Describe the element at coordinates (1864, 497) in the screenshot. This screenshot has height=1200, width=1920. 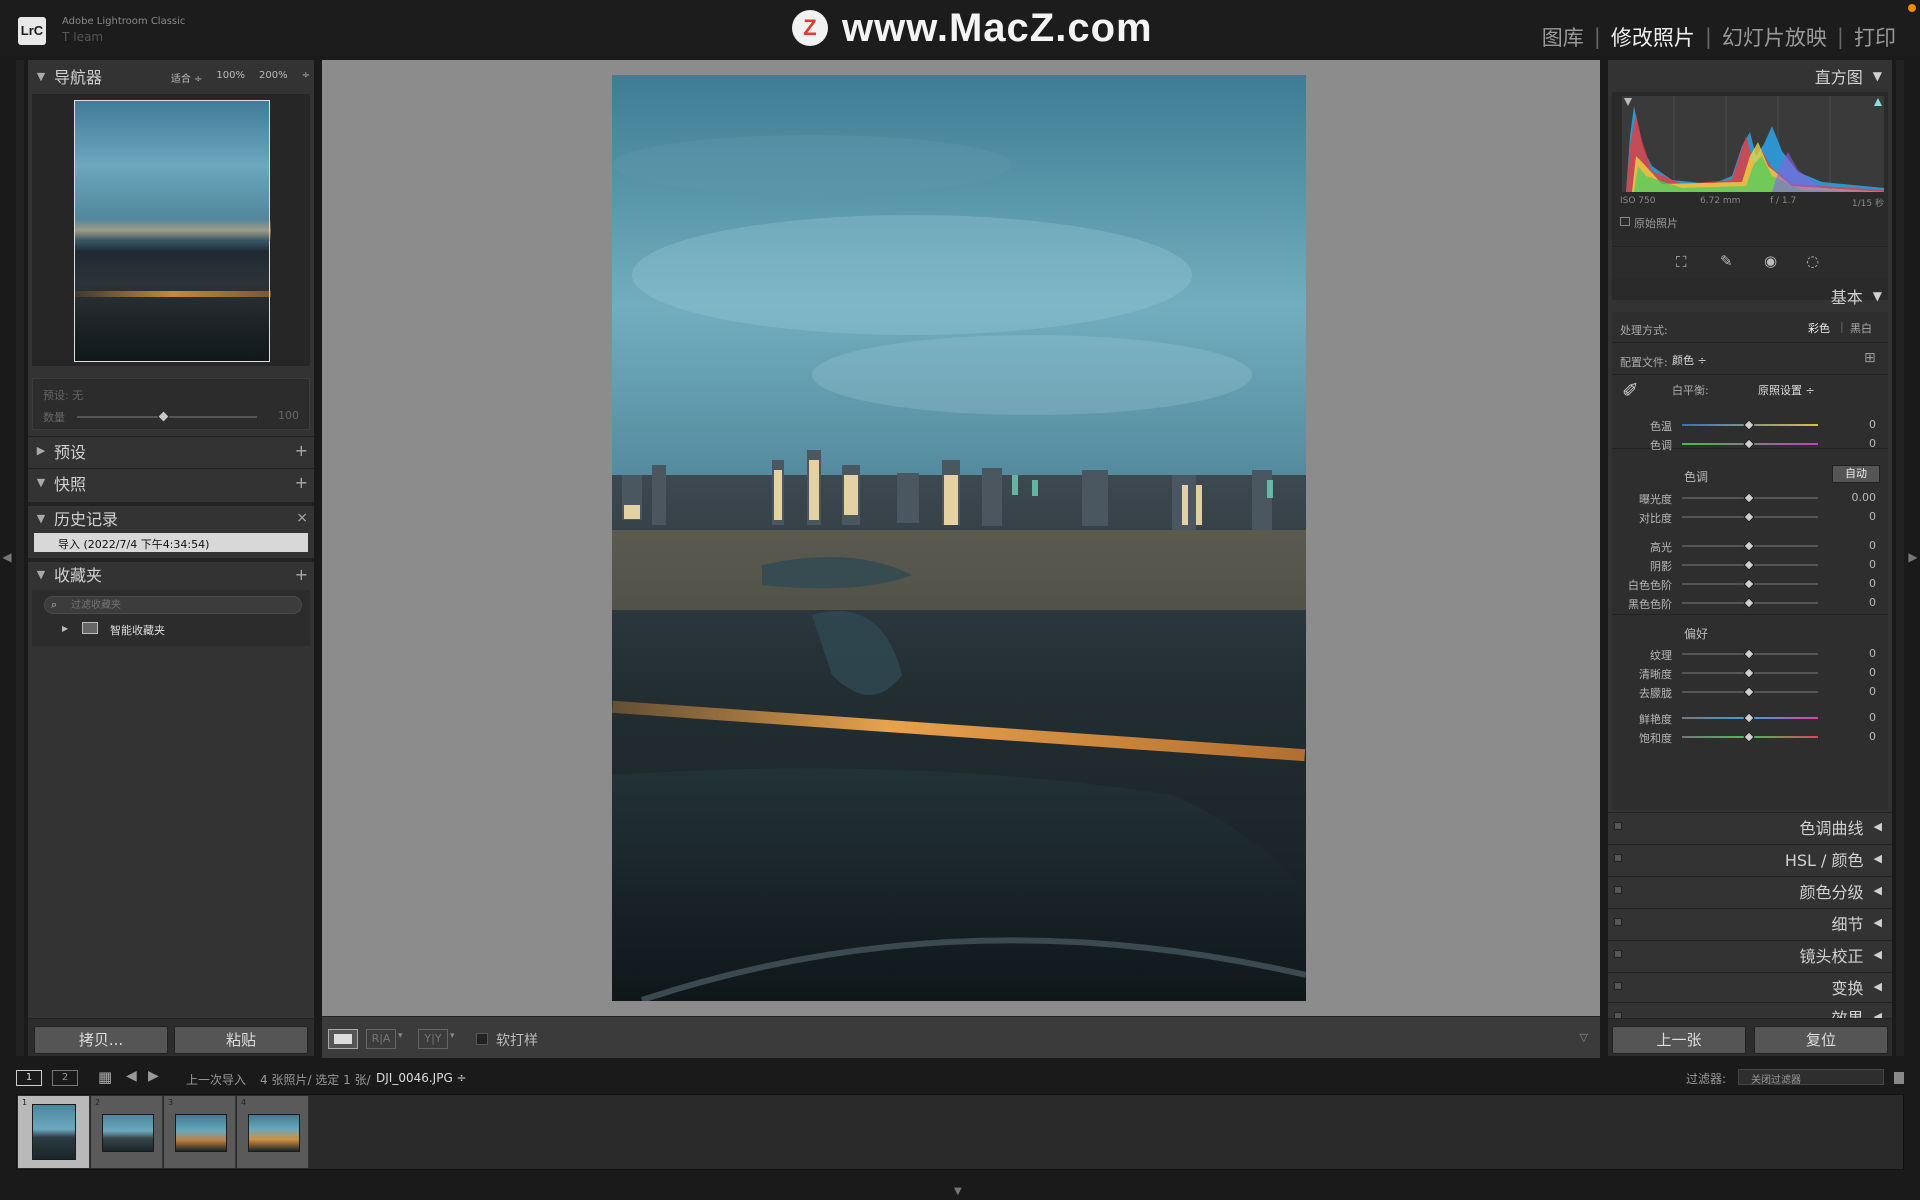
I see `exposure-value: 0.00` at that location.